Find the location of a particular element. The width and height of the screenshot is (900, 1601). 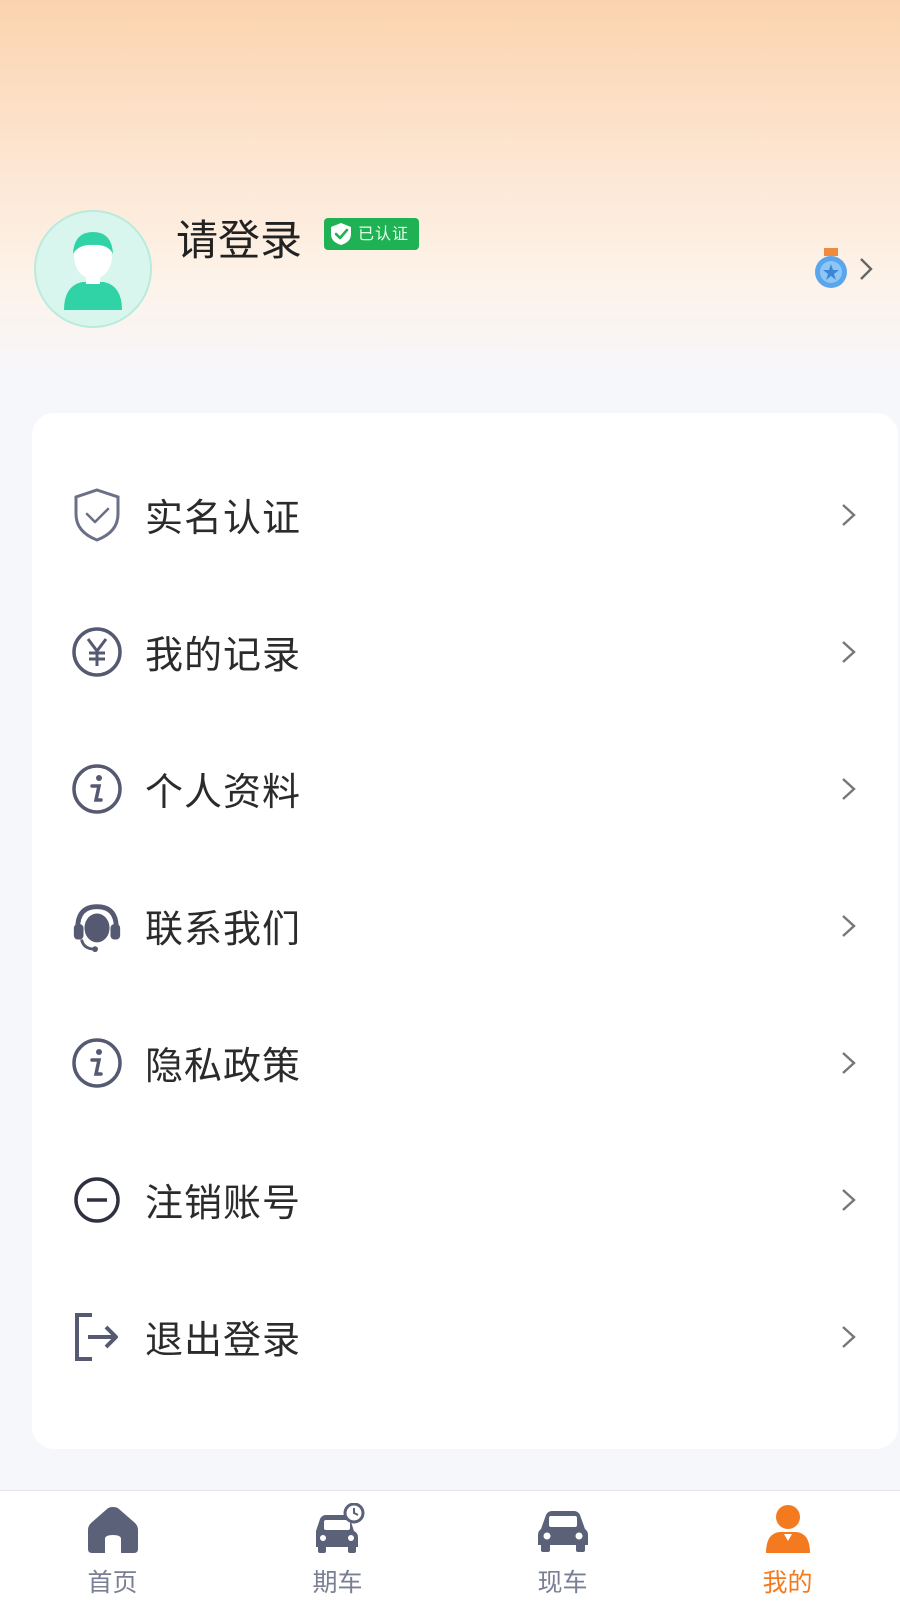

yen-circle-icon is located at coordinates (97, 652).